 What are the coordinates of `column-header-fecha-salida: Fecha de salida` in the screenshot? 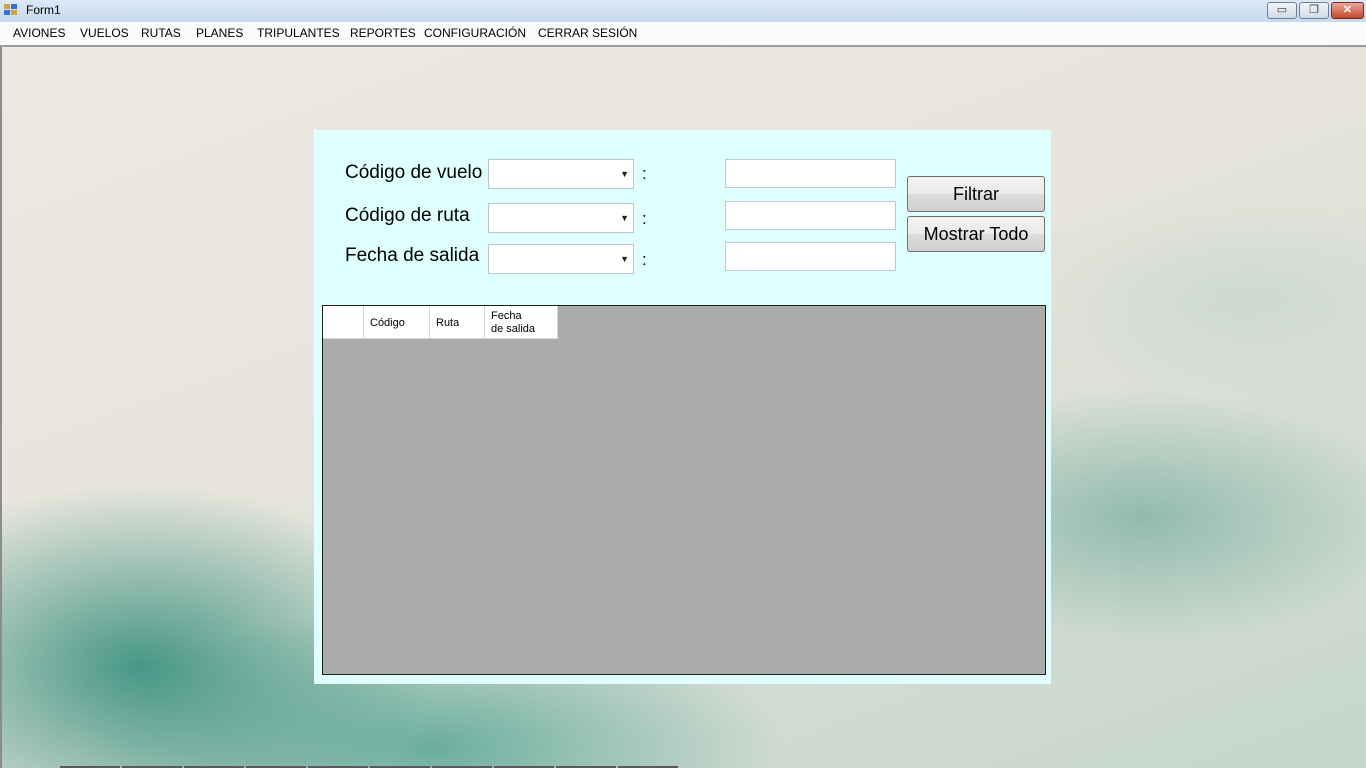 It's located at (521, 322).